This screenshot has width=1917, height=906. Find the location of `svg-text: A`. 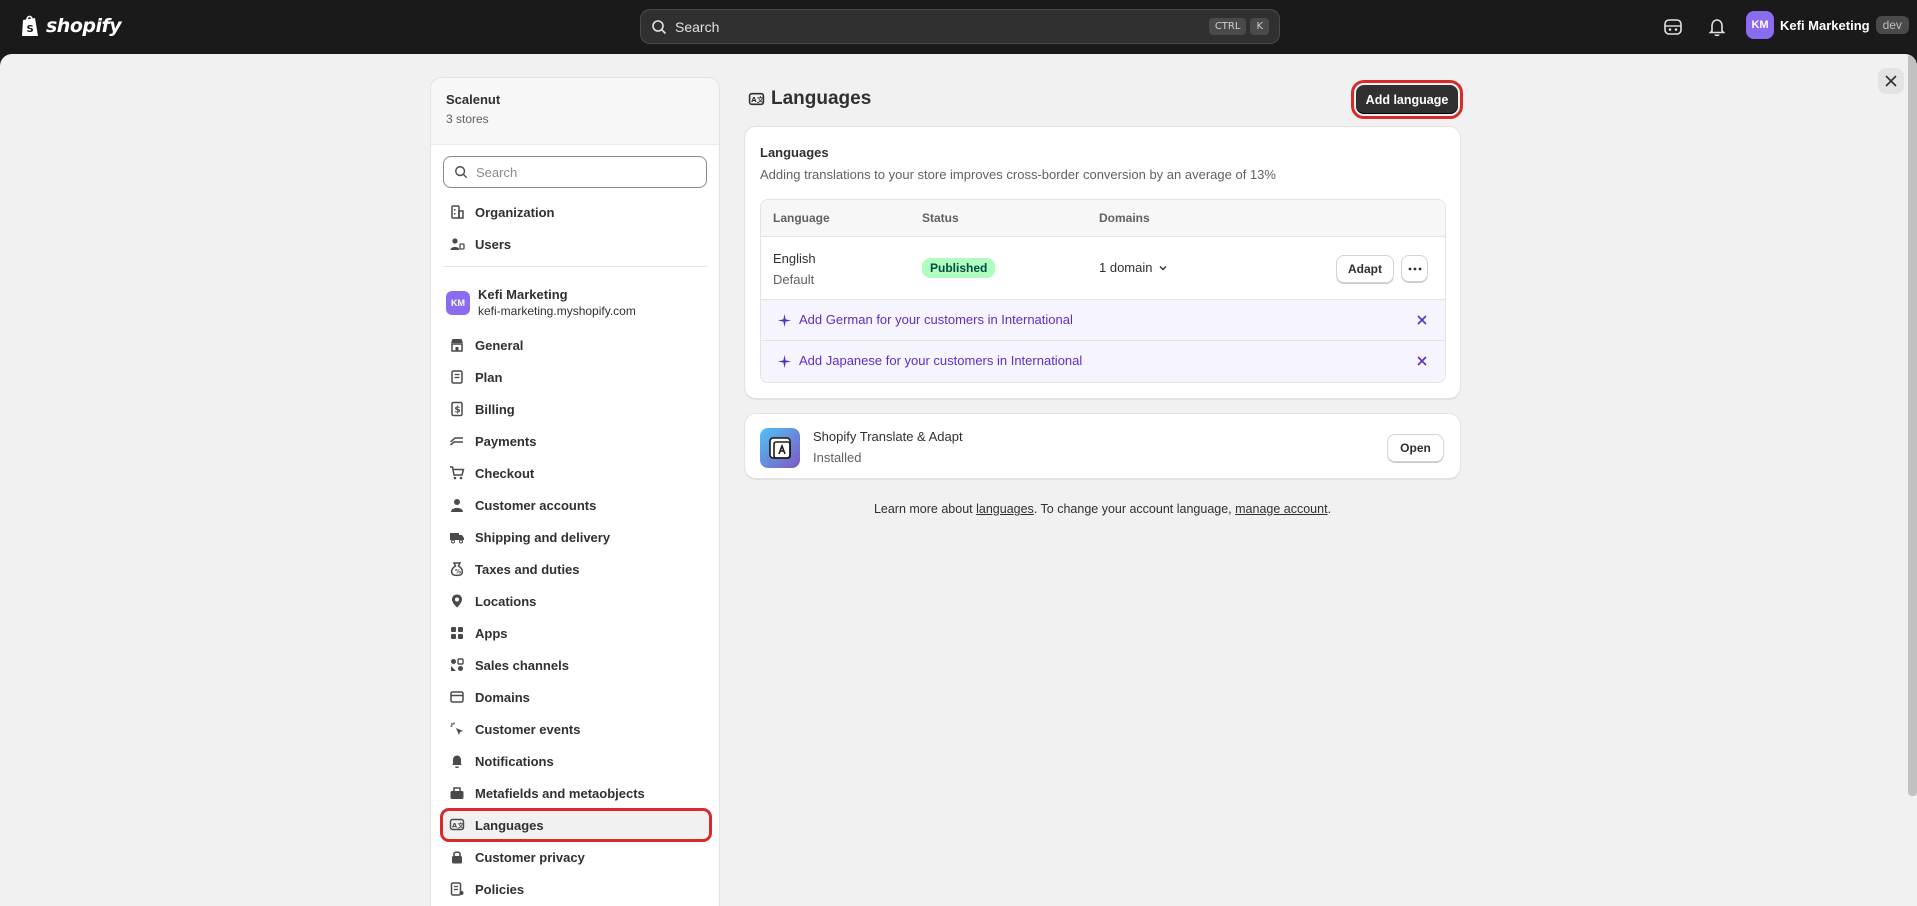

svg-text: A is located at coordinates (454, 826).